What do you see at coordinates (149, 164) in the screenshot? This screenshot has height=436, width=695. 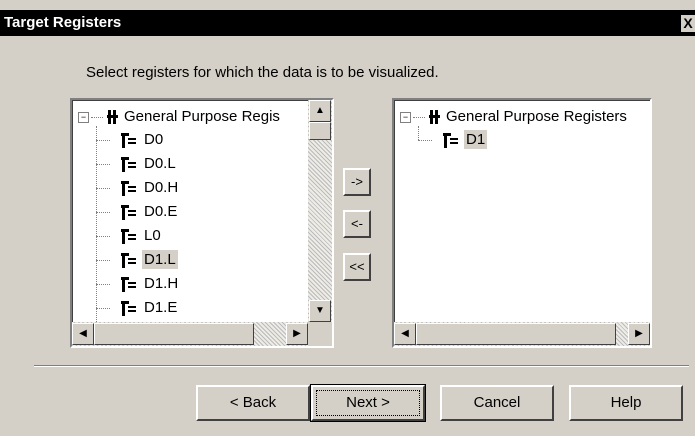 I see `tree-item: D0.L` at bounding box center [149, 164].